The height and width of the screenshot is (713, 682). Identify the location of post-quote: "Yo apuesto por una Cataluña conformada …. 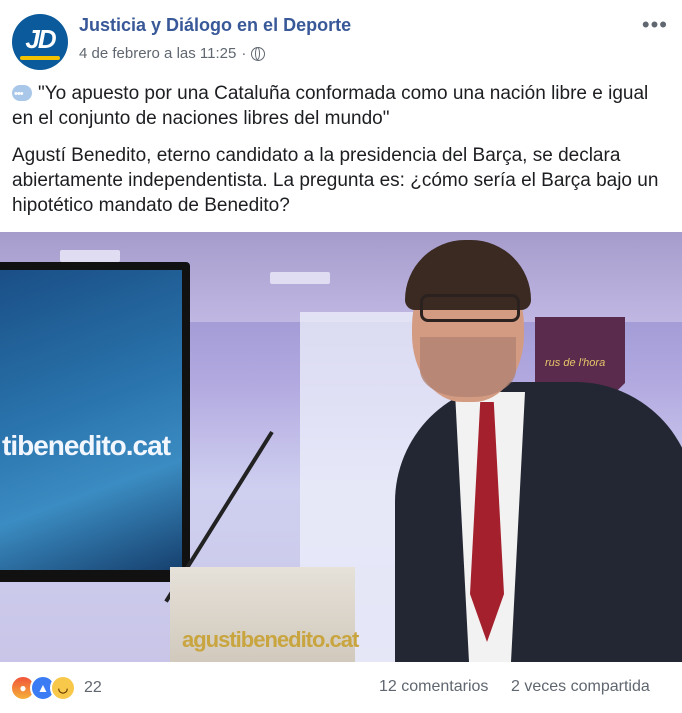
(342, 106).